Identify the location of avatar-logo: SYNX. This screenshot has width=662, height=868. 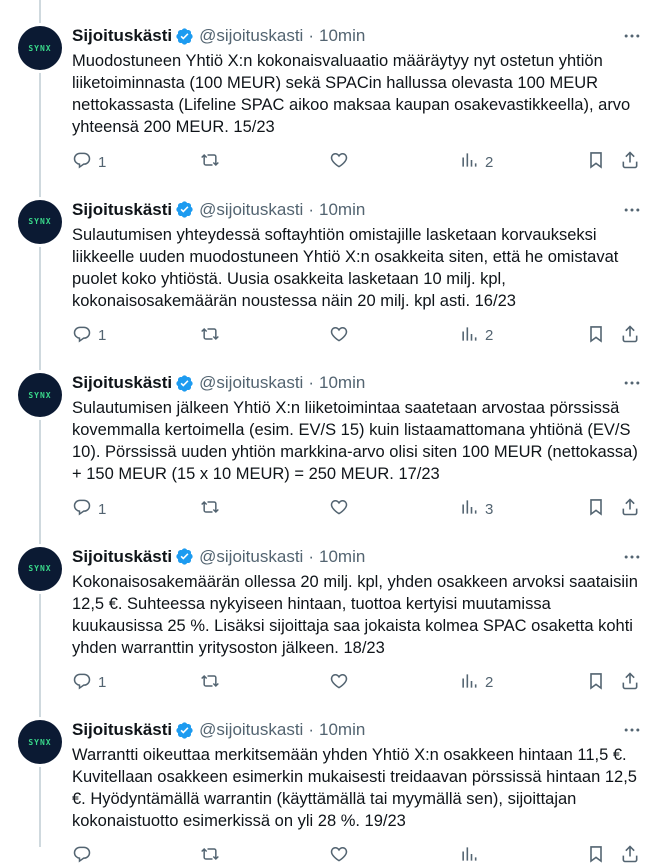
(40, 742).